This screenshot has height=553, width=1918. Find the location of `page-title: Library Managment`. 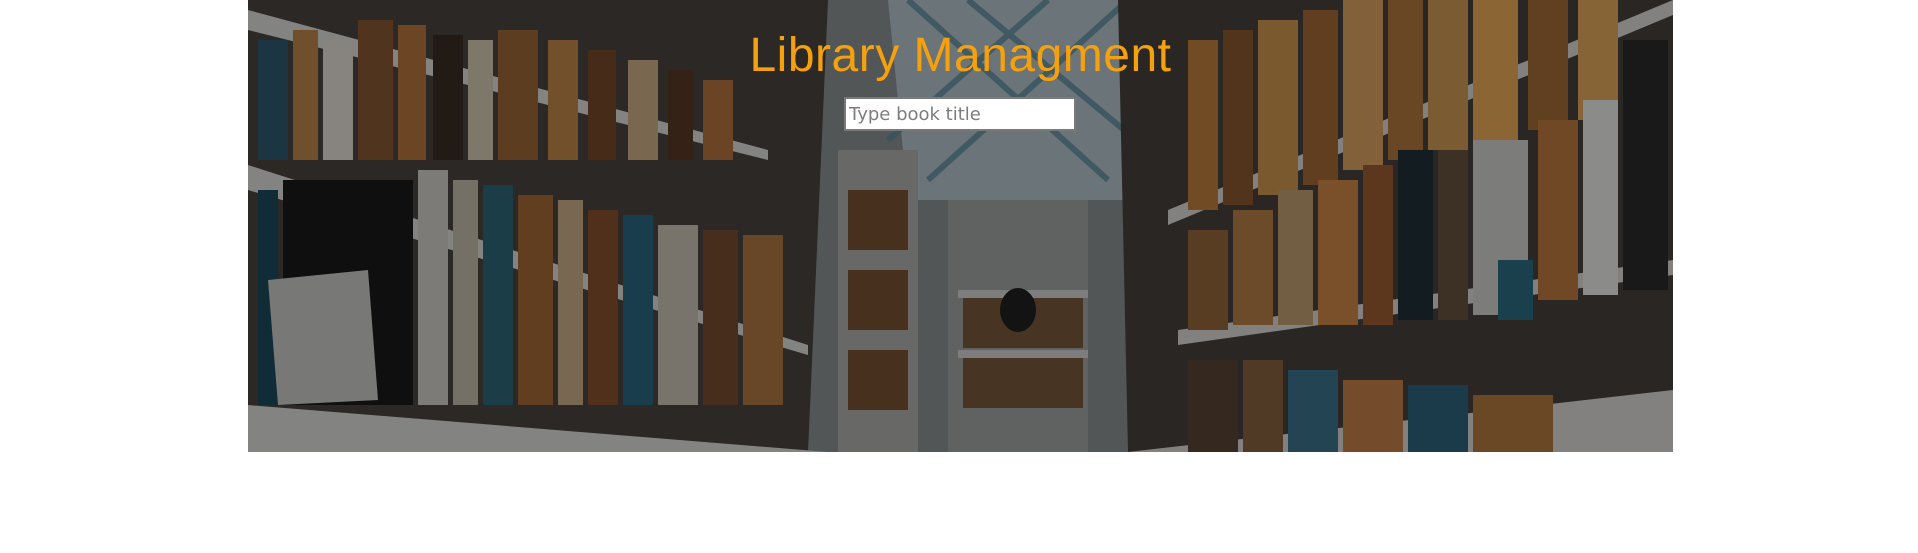

page-title: Library Managment is located at coordinates (960, 55).